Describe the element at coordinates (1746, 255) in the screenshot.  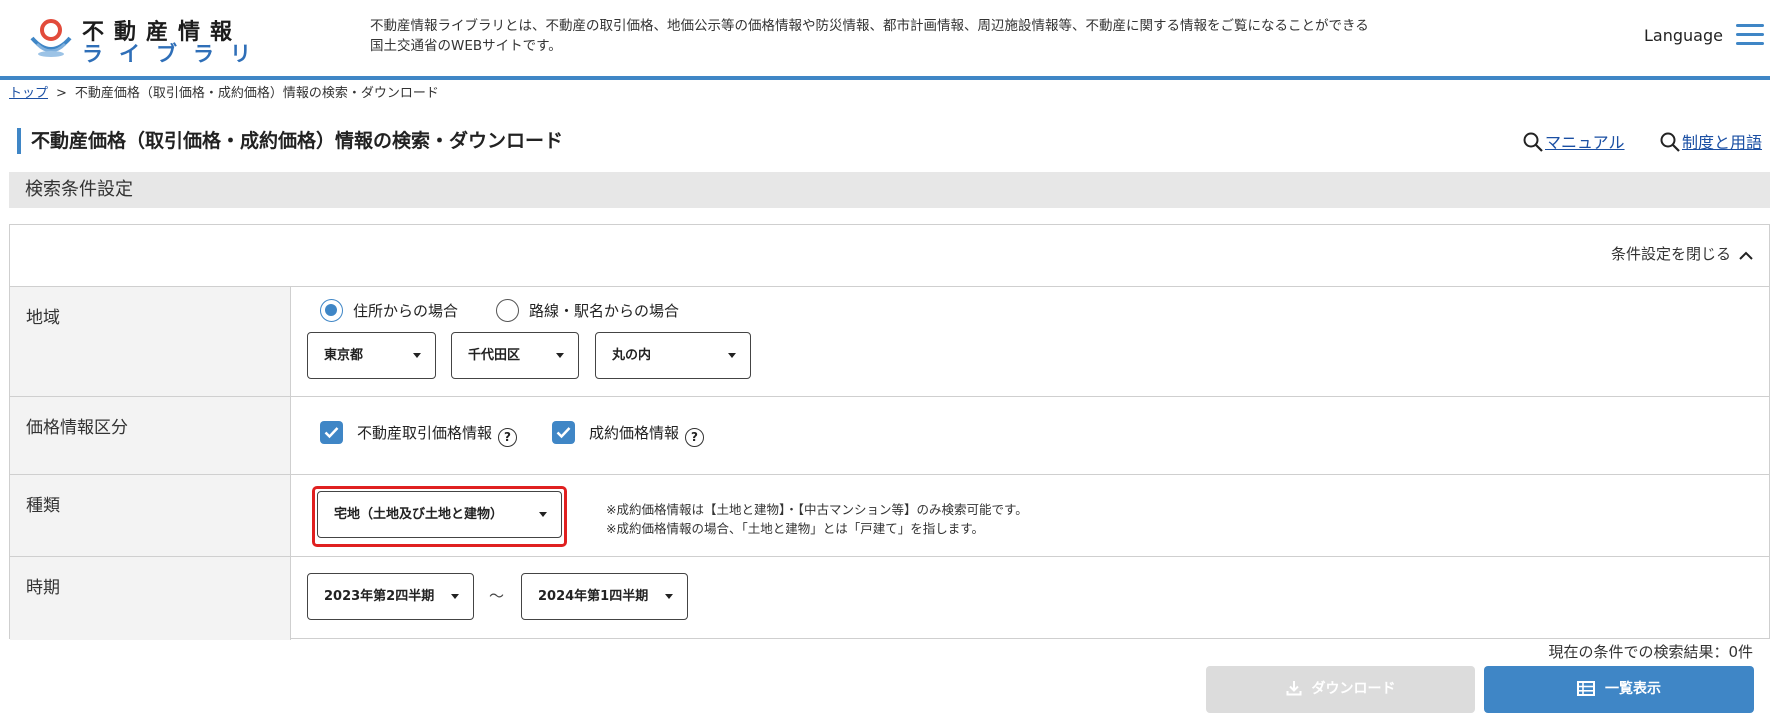
I see `chevron-up-icon` at that location.